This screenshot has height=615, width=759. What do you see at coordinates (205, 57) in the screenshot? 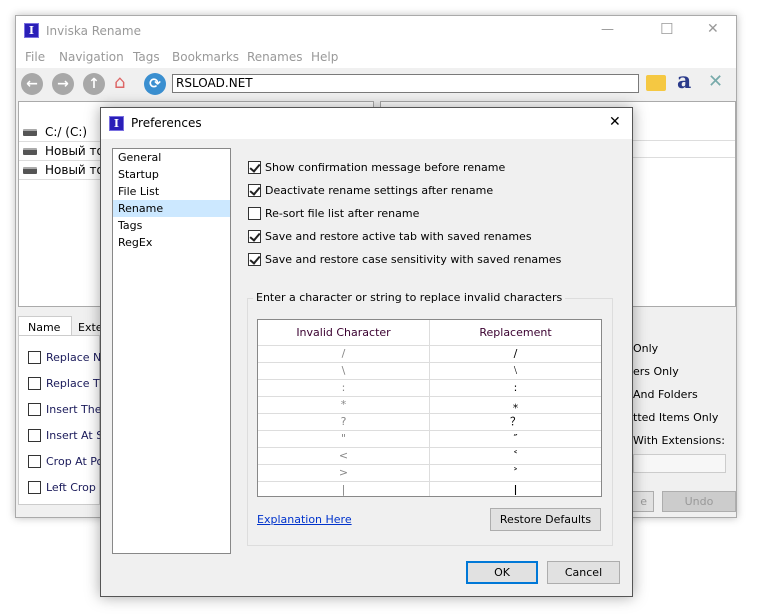
I see `menu-bookmarks: Bookmarks` at bounding box center [205, 57].